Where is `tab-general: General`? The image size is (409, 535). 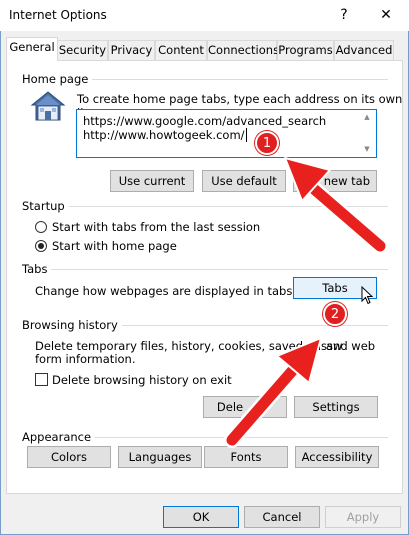
tab-general: General is located at coordinates (32, 49).